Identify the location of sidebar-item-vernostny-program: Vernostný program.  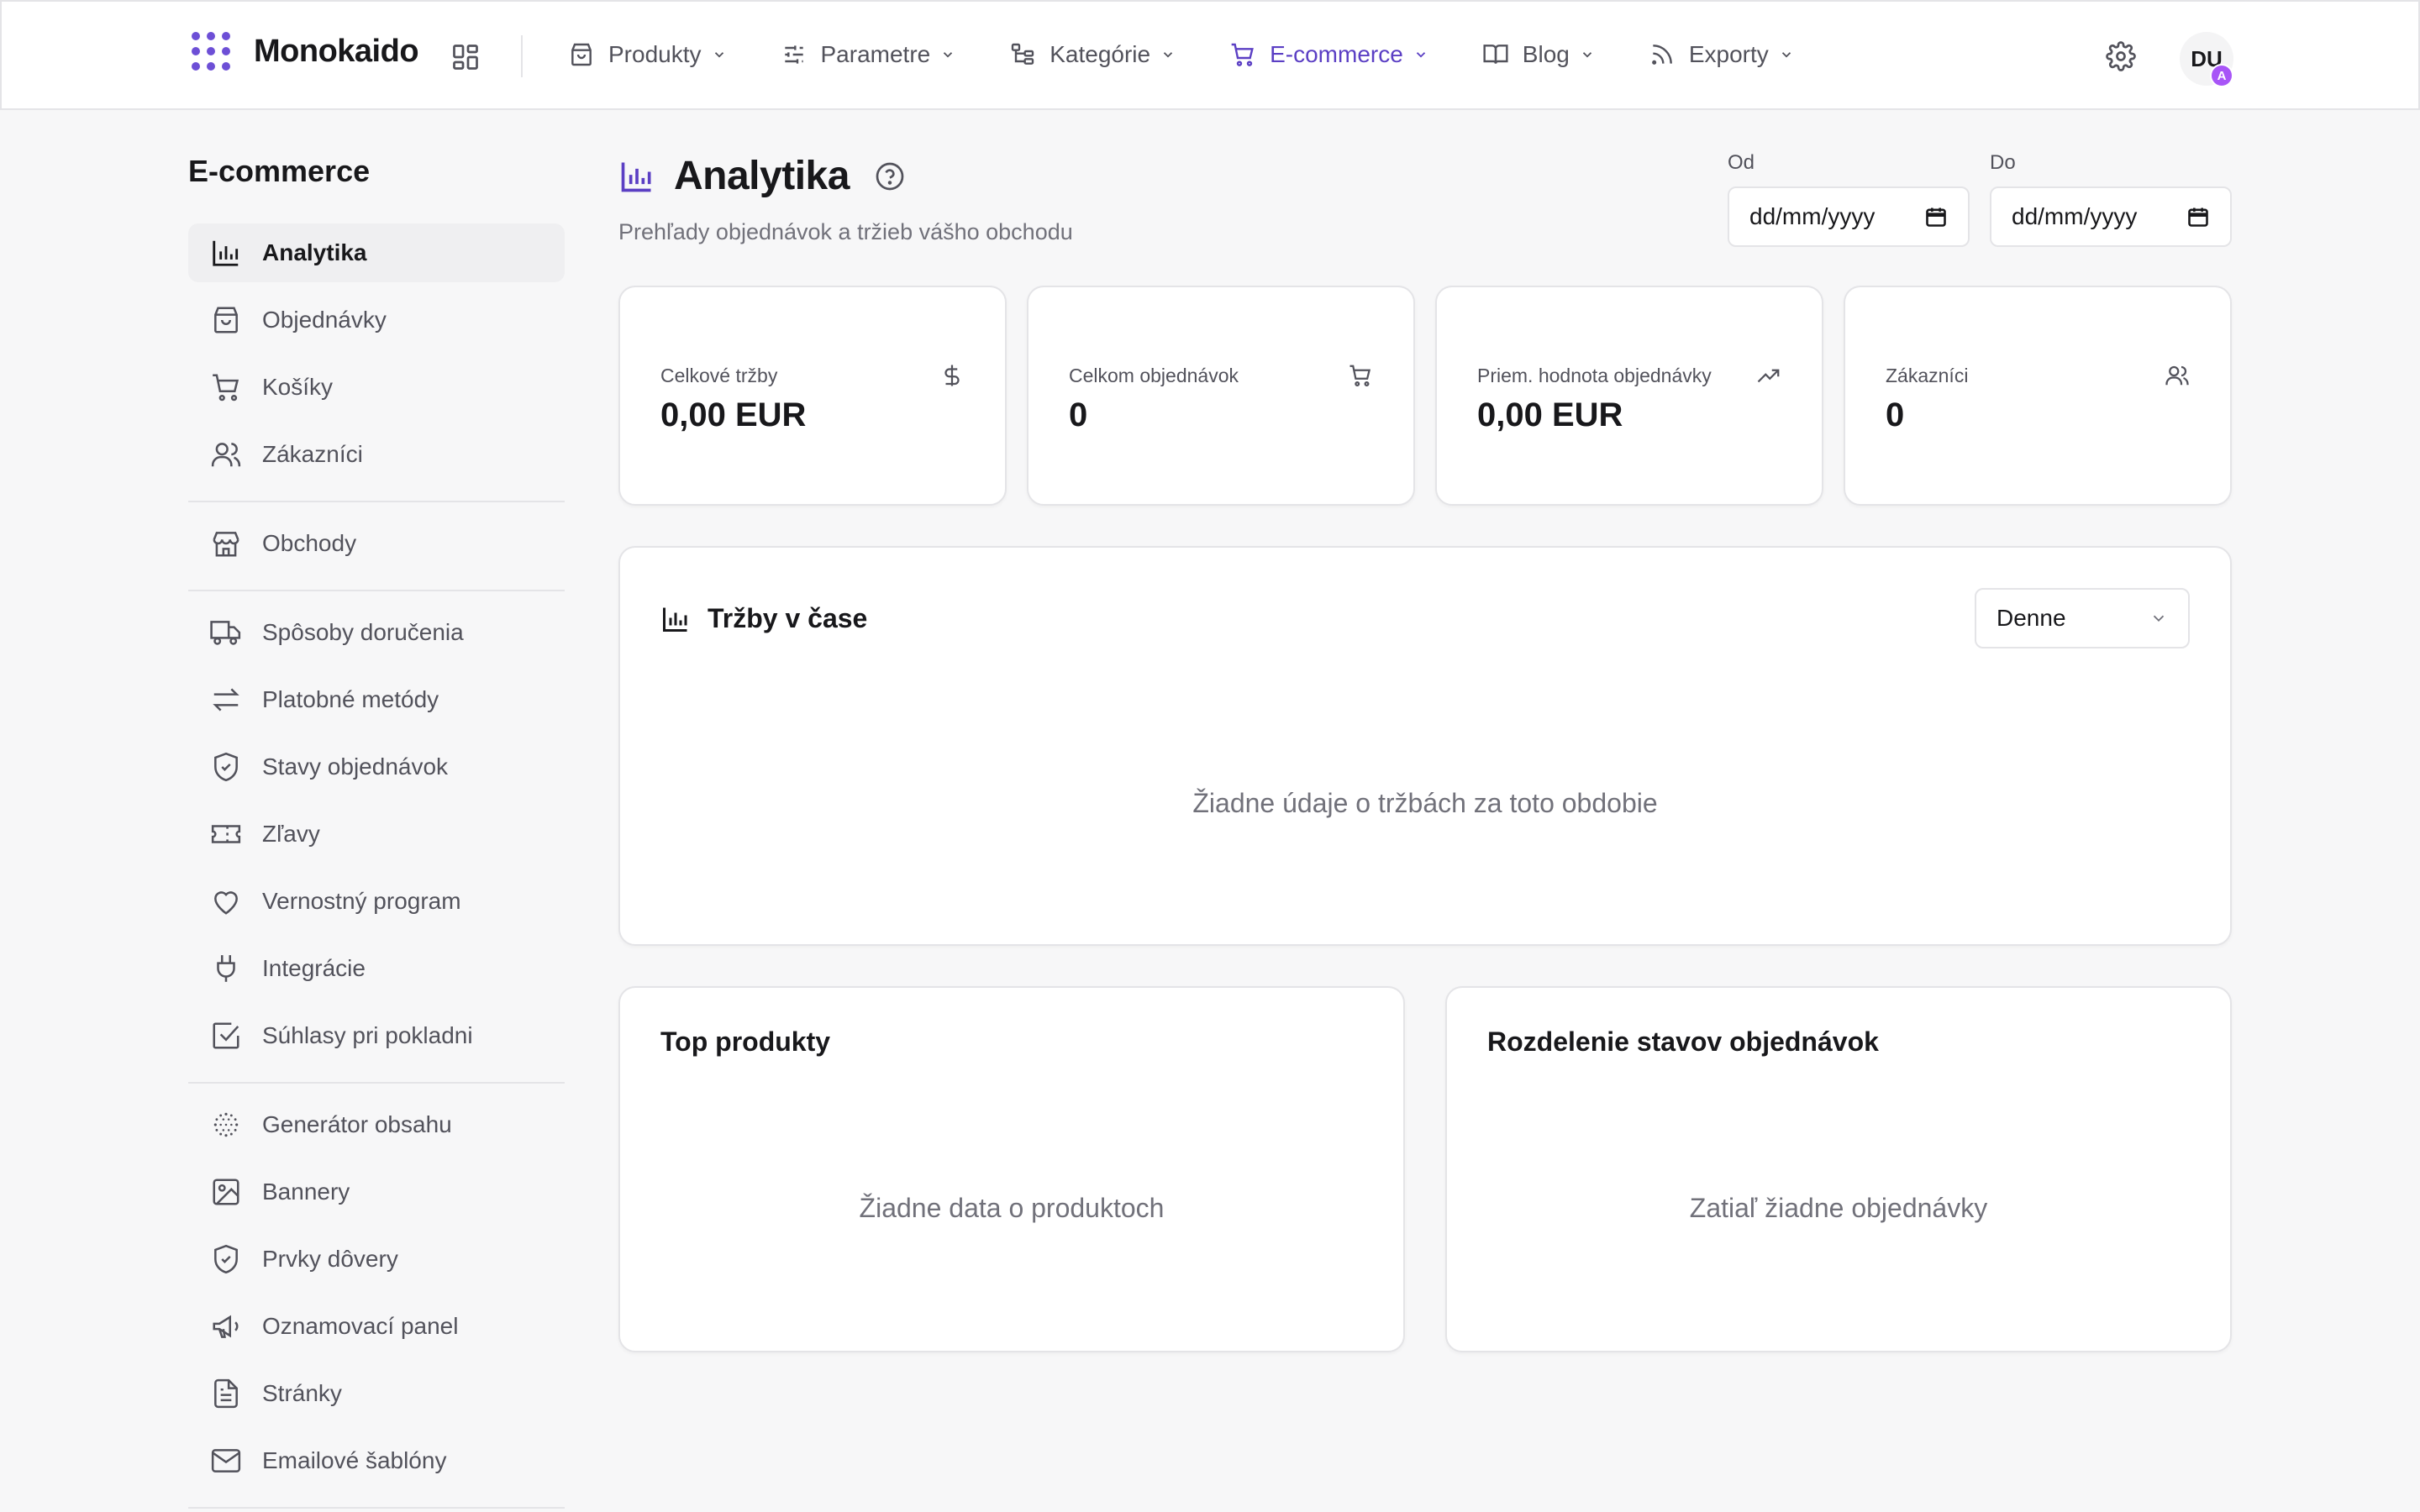
(376, 901).